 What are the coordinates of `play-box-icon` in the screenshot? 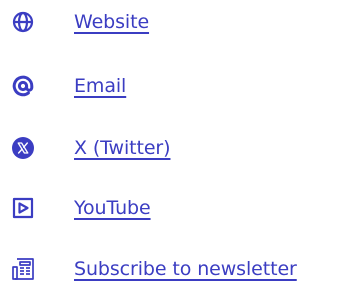 It's located at (23, 208).